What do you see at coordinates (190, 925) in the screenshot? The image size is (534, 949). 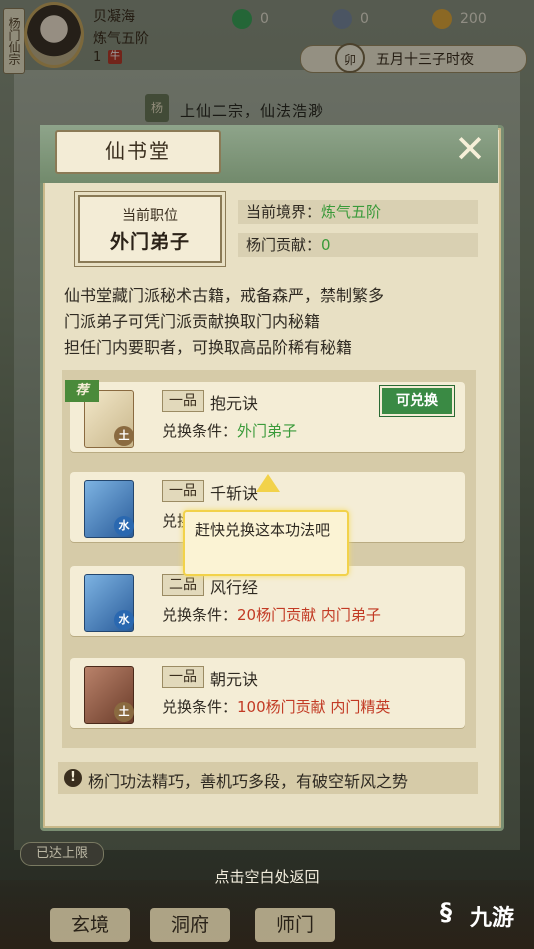 I see `nav-item-dongfu: 洞府` at bounding box center [190, 925].